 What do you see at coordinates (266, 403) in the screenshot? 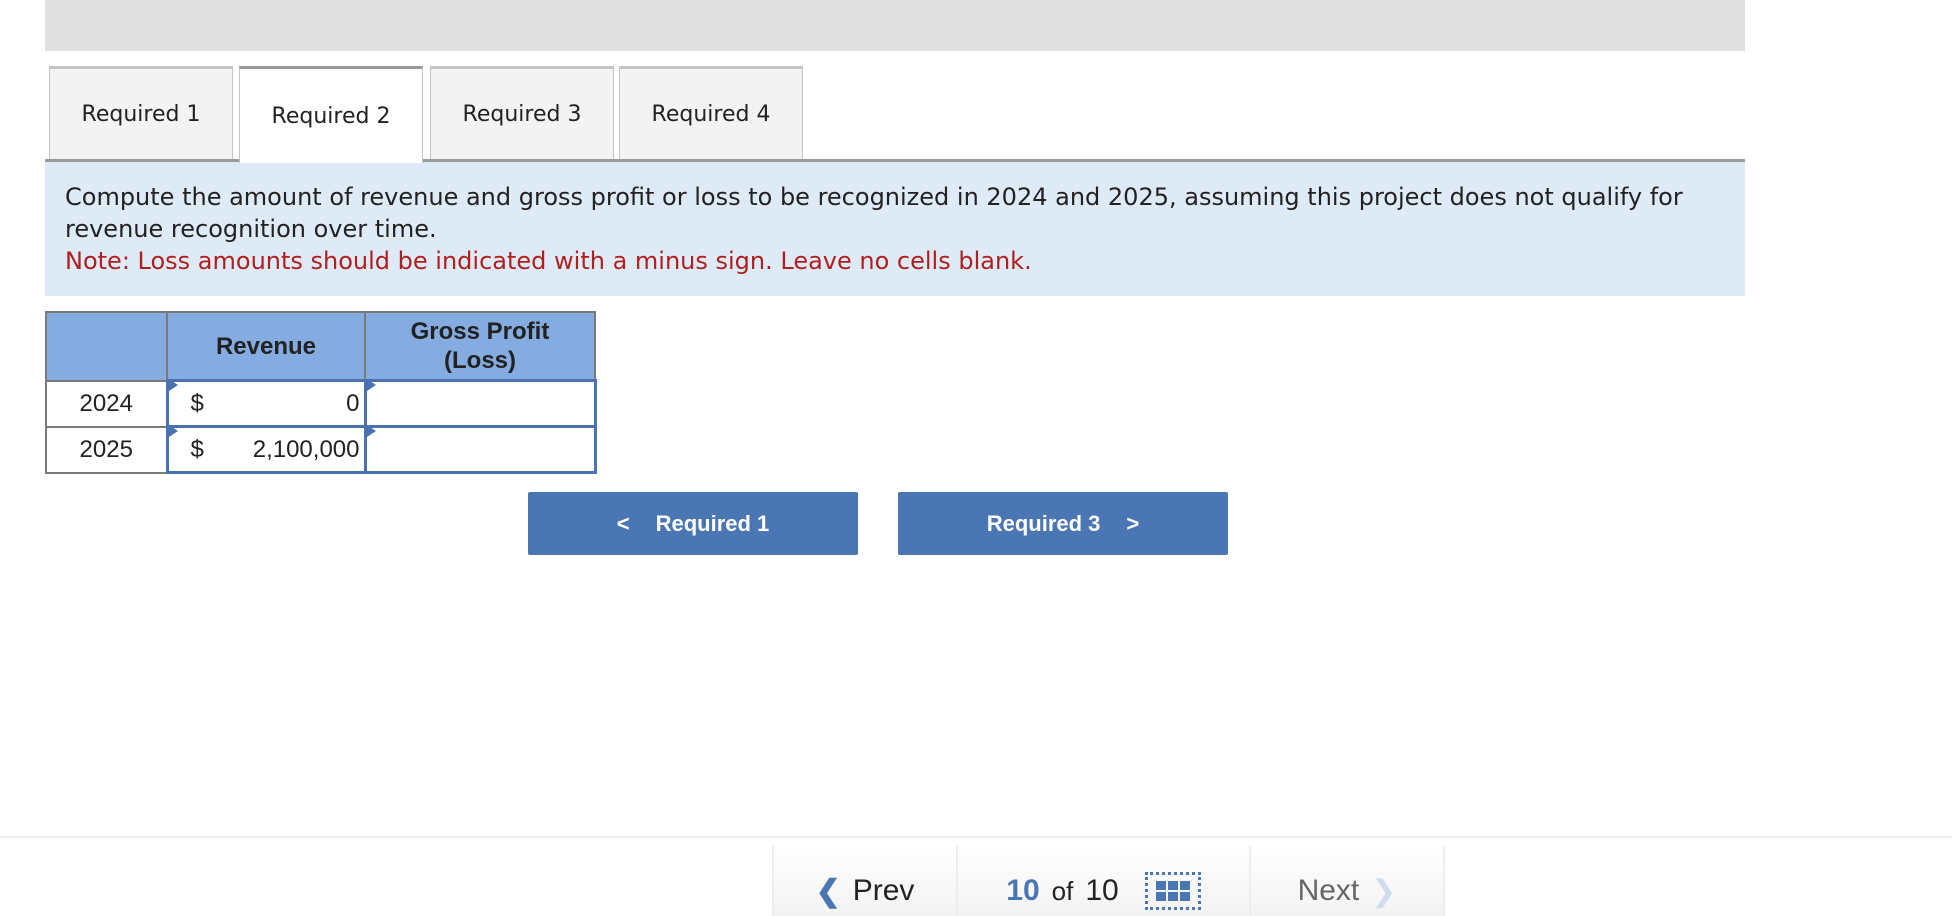
I see `revenue-input-2024: $0` at bounding box center [266, 403].